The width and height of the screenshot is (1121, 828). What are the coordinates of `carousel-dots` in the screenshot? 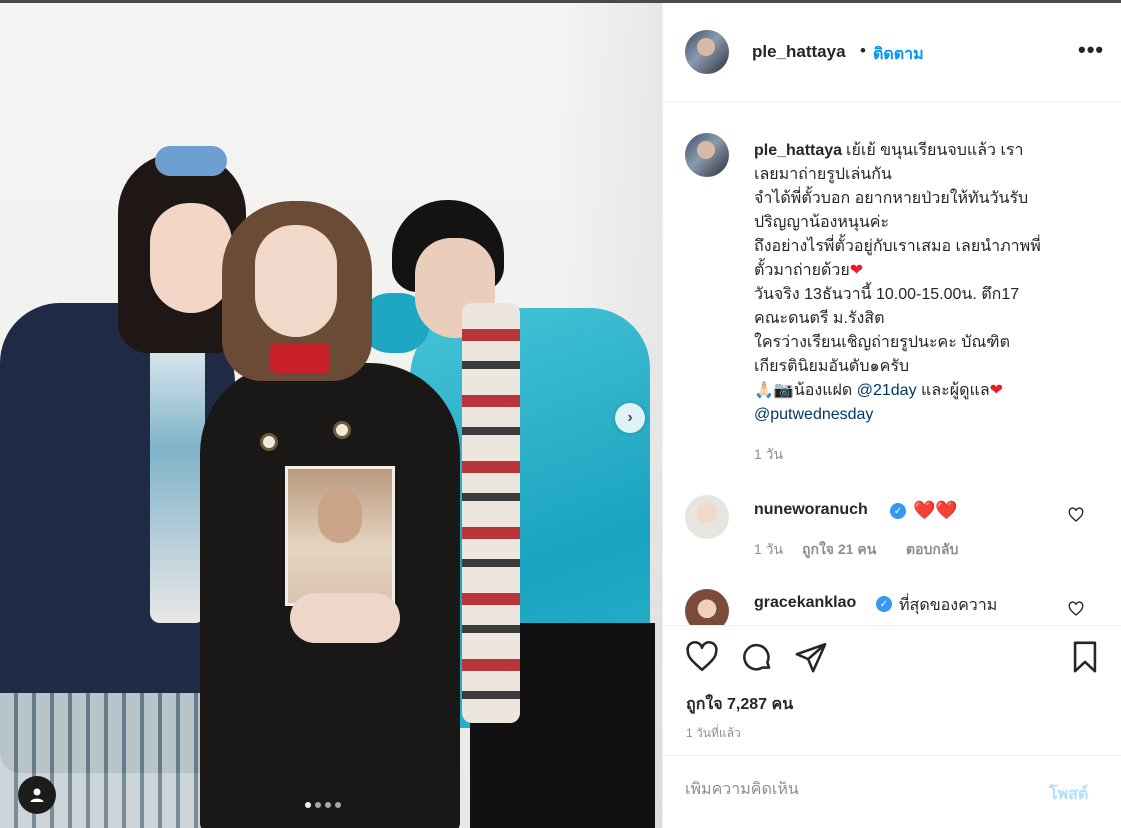 It's located at (323, 805).